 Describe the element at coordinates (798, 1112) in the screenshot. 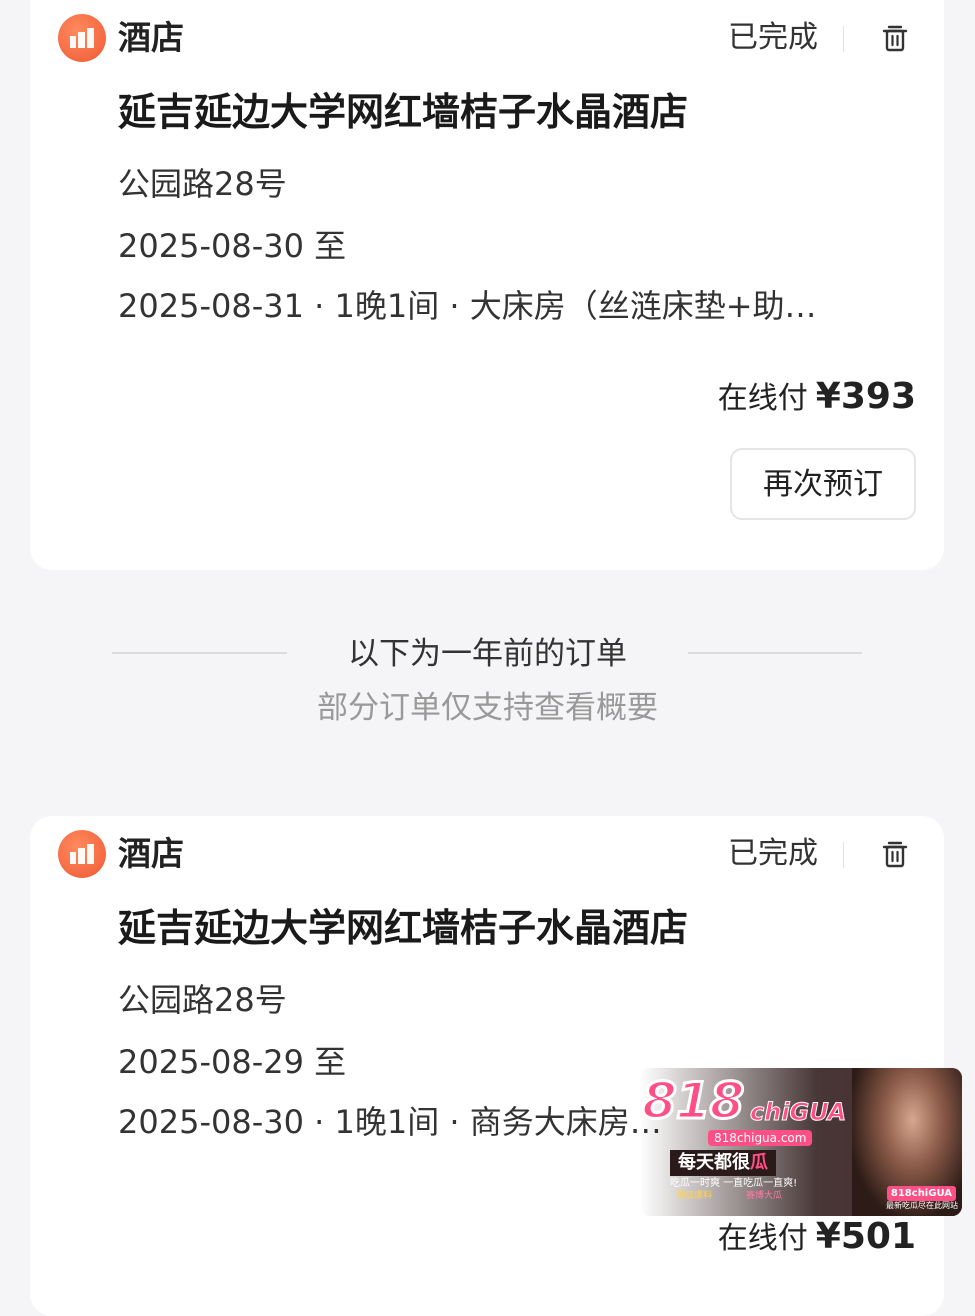

I see `watermark-logo-sub: chiGUA` at that location.